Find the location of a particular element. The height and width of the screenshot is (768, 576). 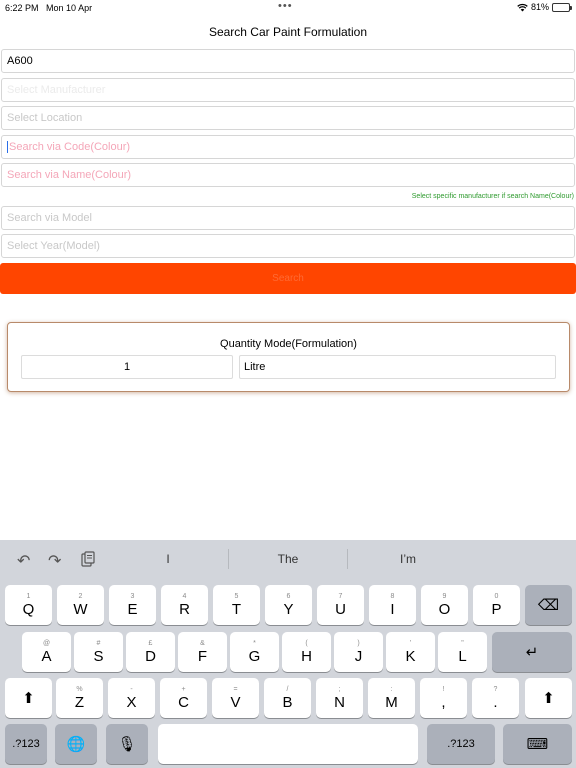

key-secondary-label: & is located at coordinates (202, 643).